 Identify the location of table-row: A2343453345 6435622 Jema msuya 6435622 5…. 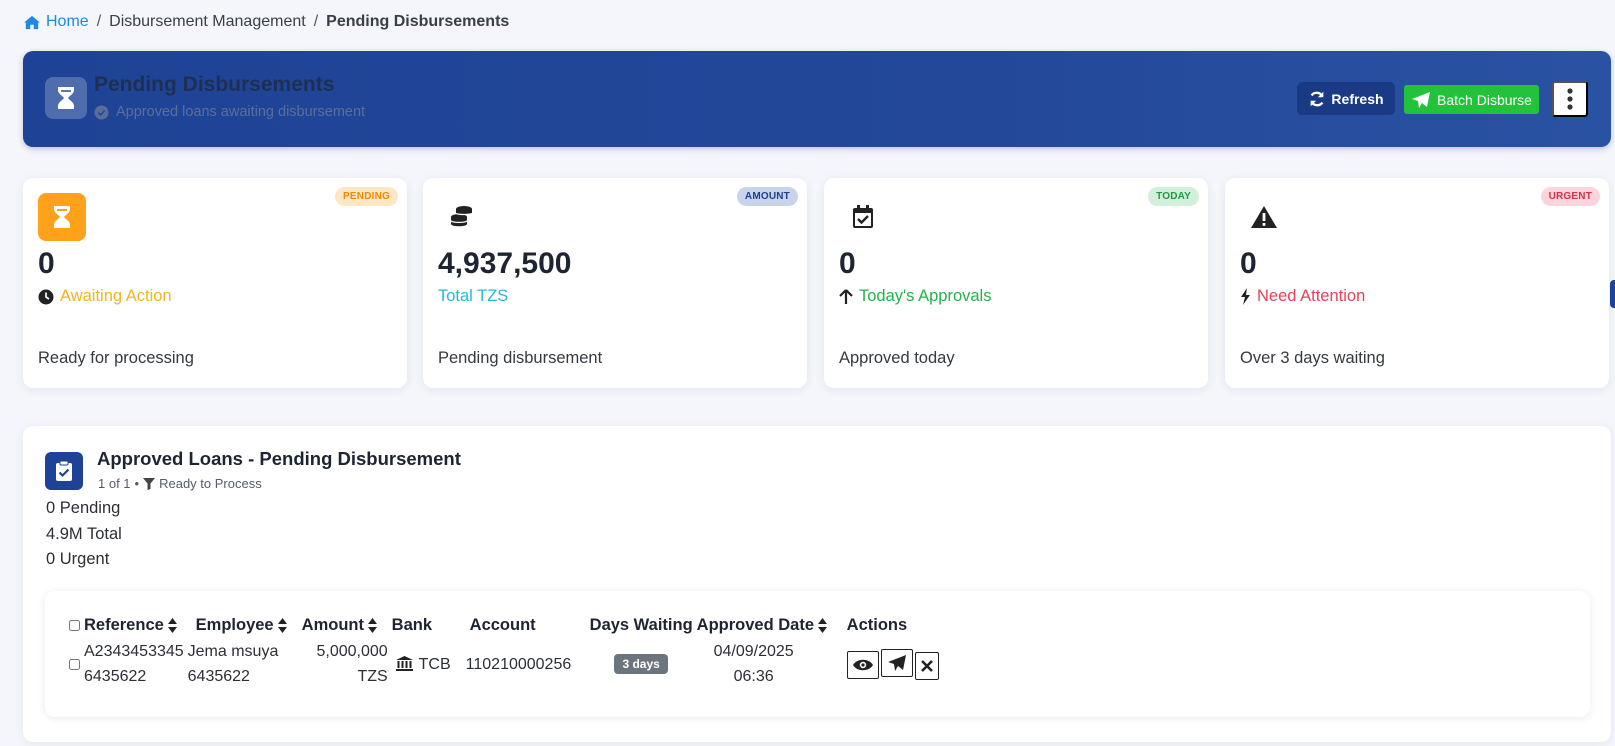
(510, 664).